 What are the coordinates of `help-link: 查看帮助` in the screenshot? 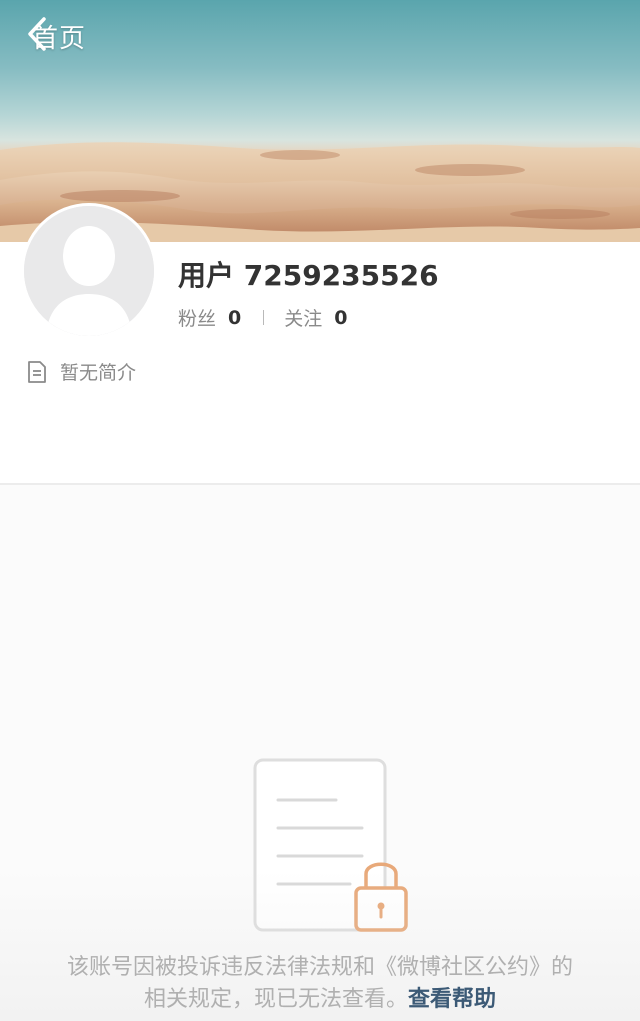 It's located at (452, 999).